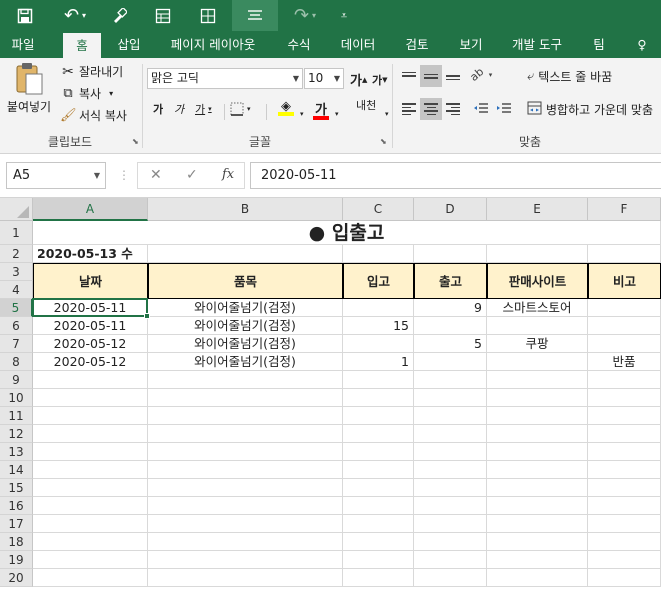  Describe the element at coordinates (90, 254) in the screenshot. I see `date-cell: 2020-05-13 수` at that location.